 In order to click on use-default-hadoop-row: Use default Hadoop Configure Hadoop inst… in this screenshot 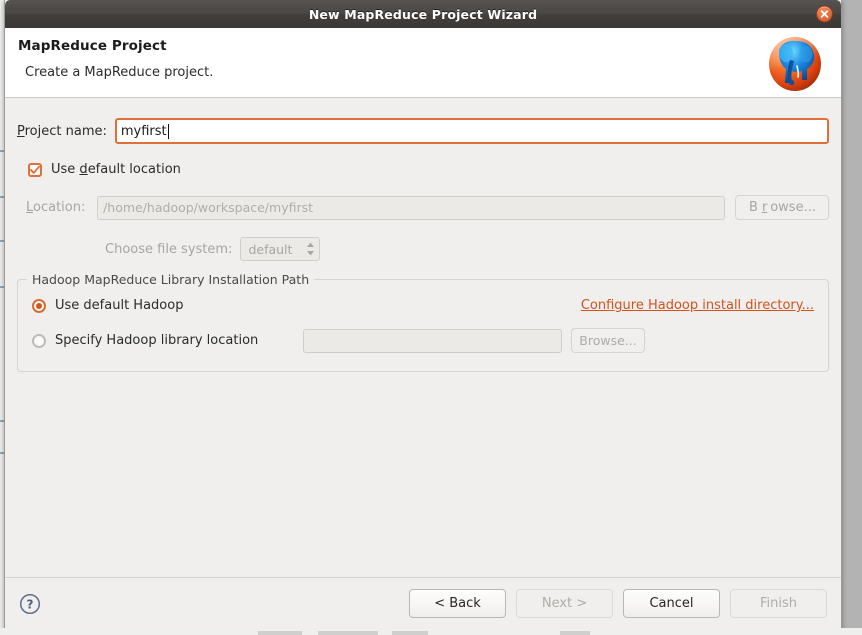, I will do `click(423, 305)`.